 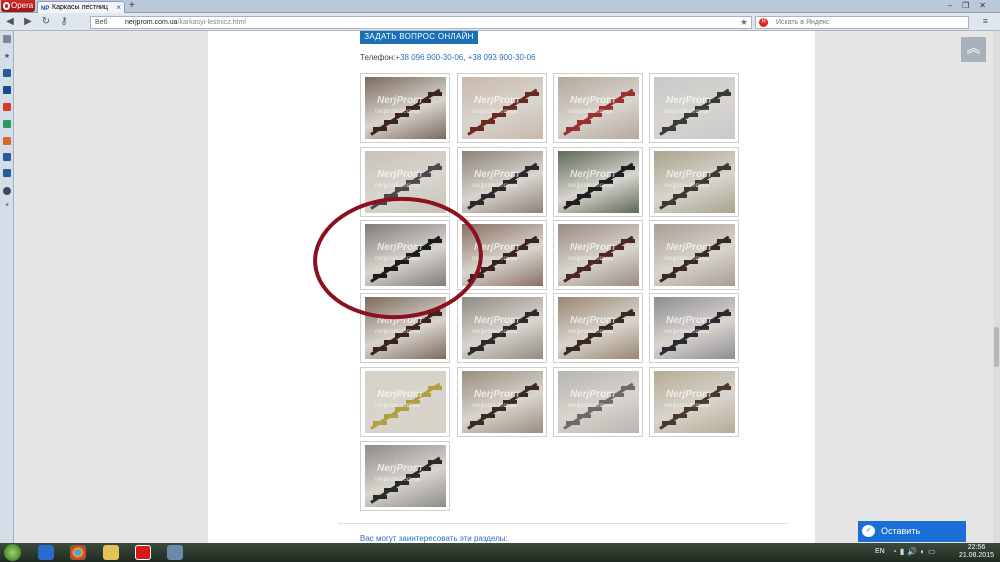 I want to click on favicon-icon: NP, so click(x=45, y=9).